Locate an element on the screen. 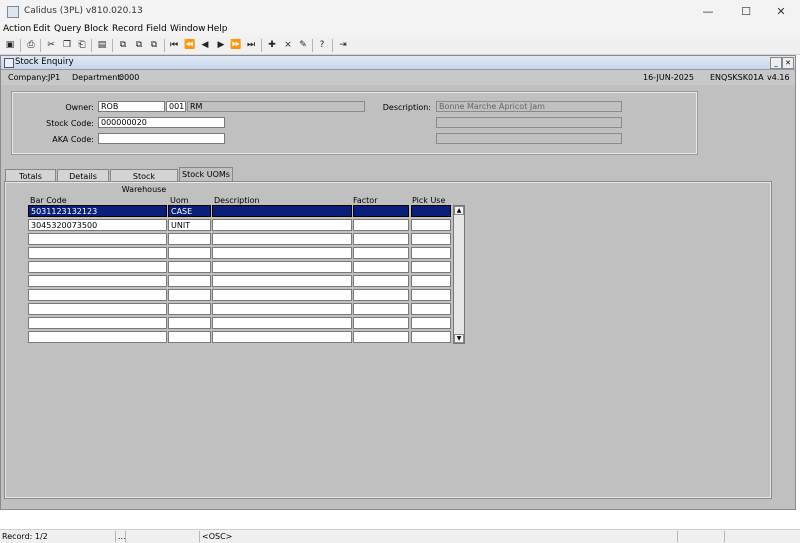  next-record-icon: ▶ is located at coordinates (221, 45).